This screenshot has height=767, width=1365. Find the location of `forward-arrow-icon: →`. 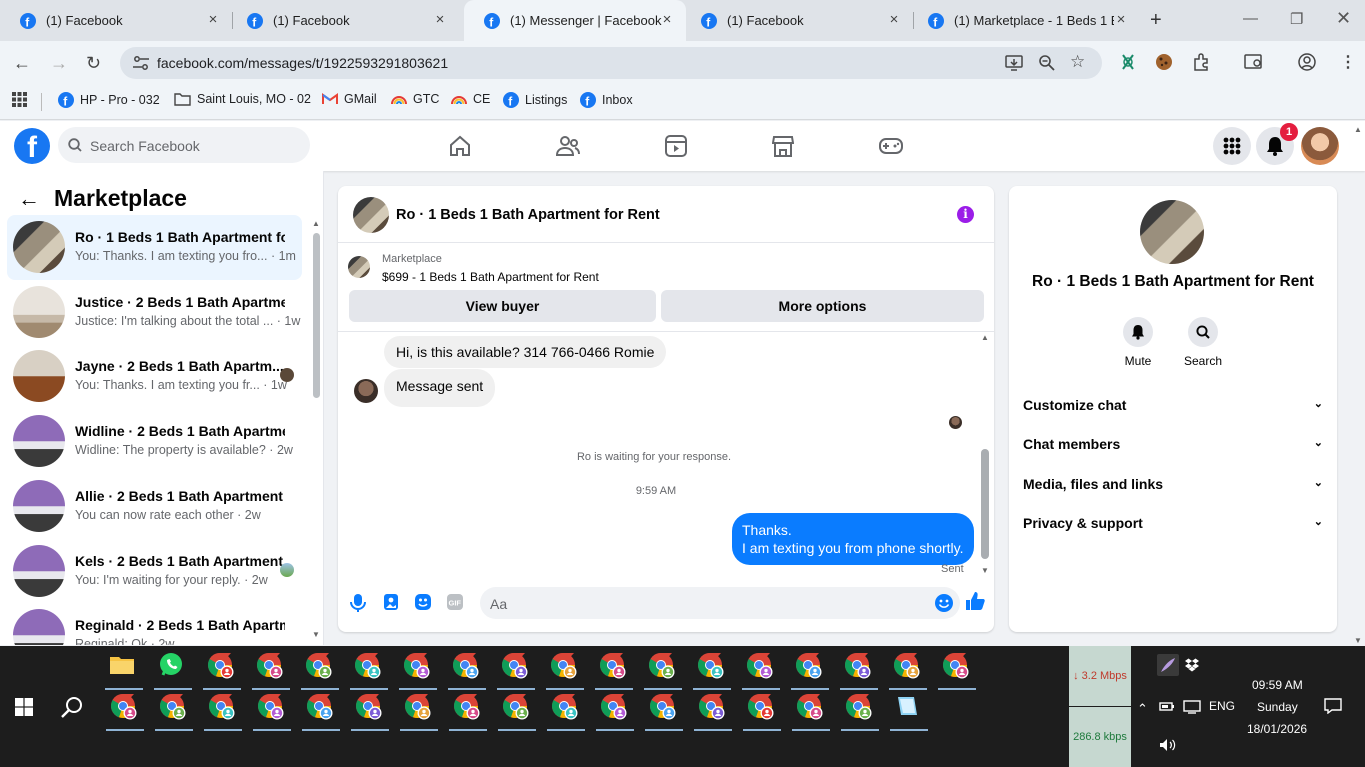

forward-arrow-icon: → is located at coordinates (59, 63).